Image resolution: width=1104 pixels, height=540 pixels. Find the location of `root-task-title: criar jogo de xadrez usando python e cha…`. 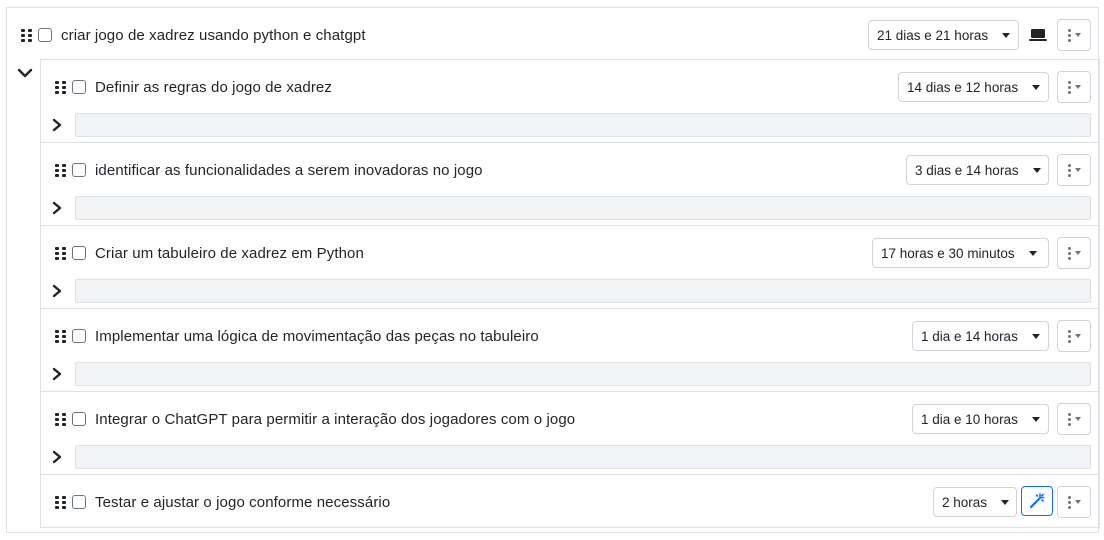

root-task-title: criar jogo de xadrez usando python e cha… is located at coordinates (213, 35).